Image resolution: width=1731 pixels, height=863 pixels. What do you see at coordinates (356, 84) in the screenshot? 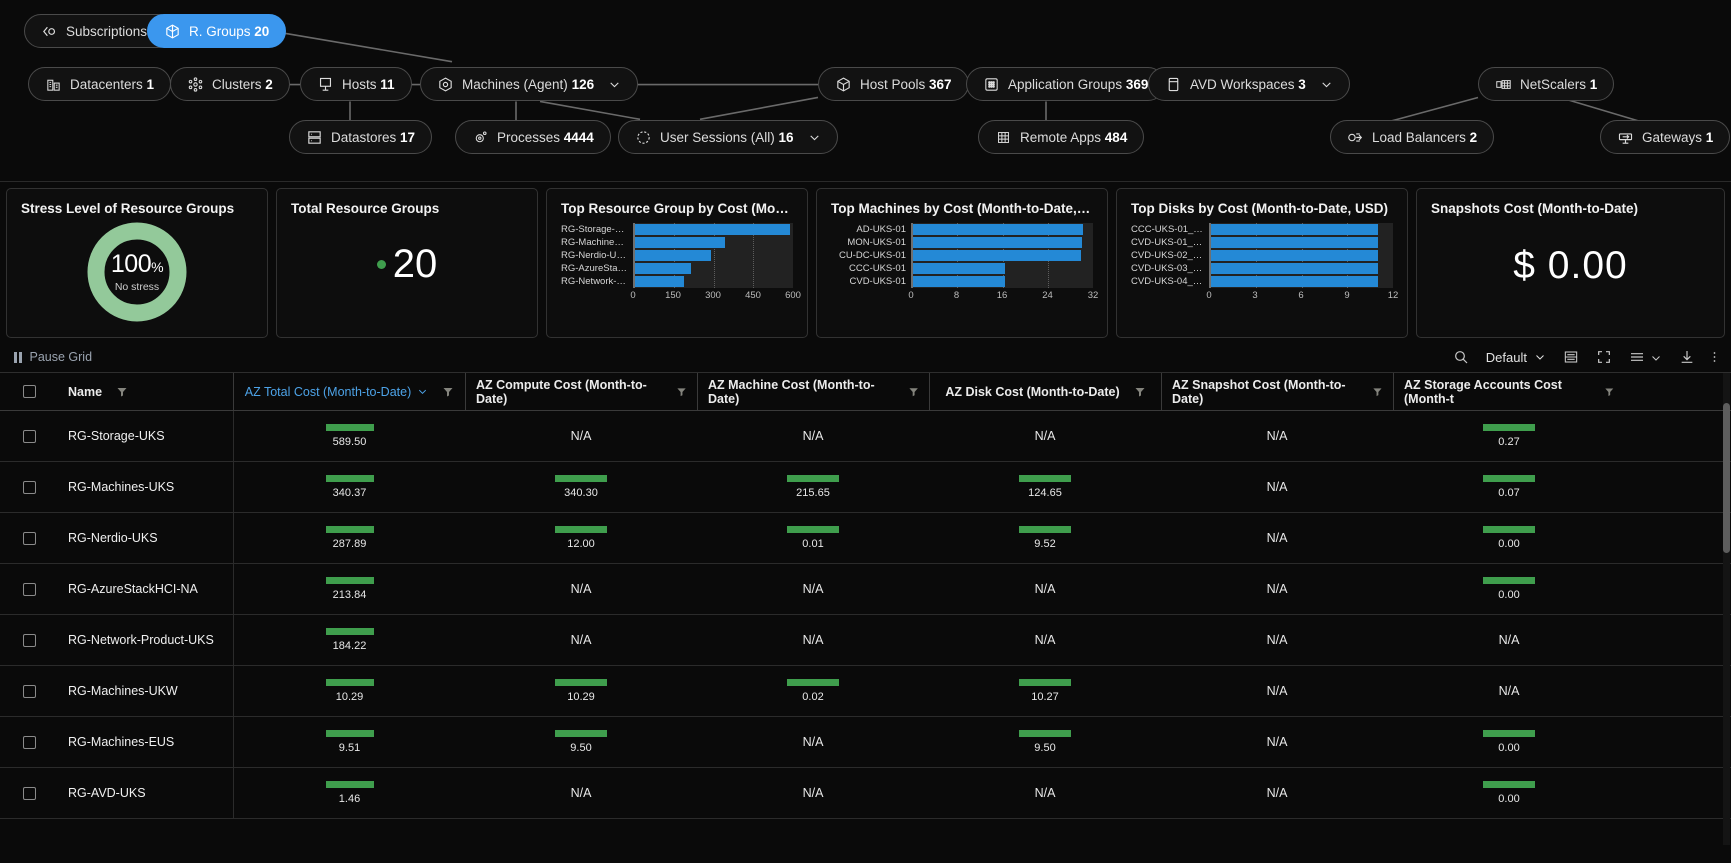
I see `topology-node-hosts: Hosts 11` at bounding box center [356, 84].